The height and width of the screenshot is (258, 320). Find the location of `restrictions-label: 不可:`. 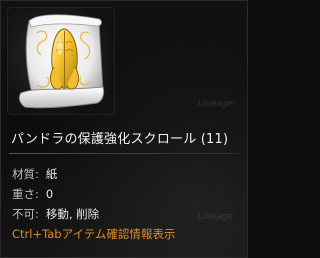

restrictions-label: 不可: is located at coordinates (25, 214).